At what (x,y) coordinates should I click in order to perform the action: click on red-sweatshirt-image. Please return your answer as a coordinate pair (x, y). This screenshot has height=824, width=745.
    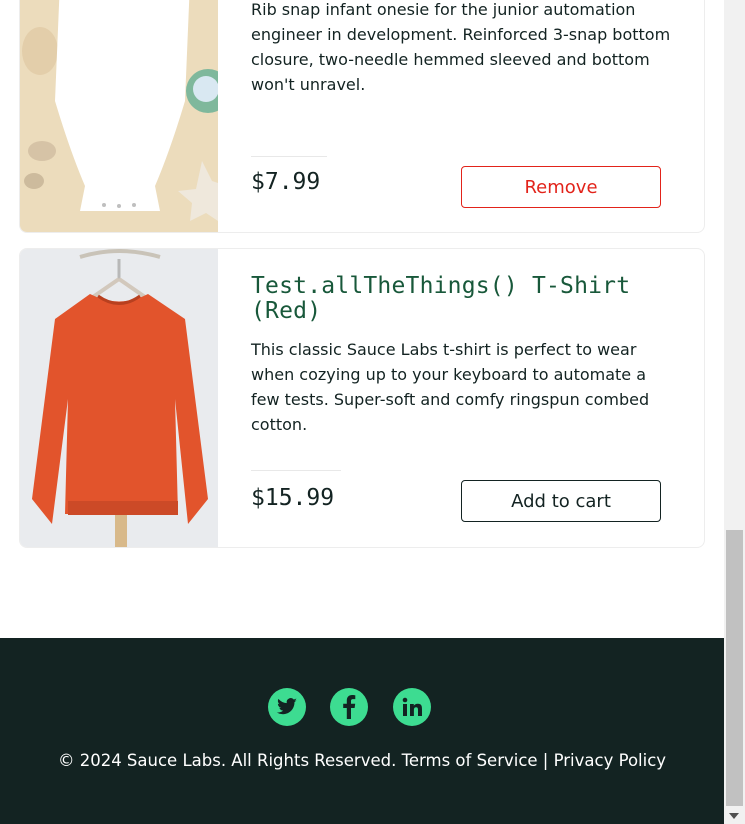
    Looking at the image, I should click on (119, 398).